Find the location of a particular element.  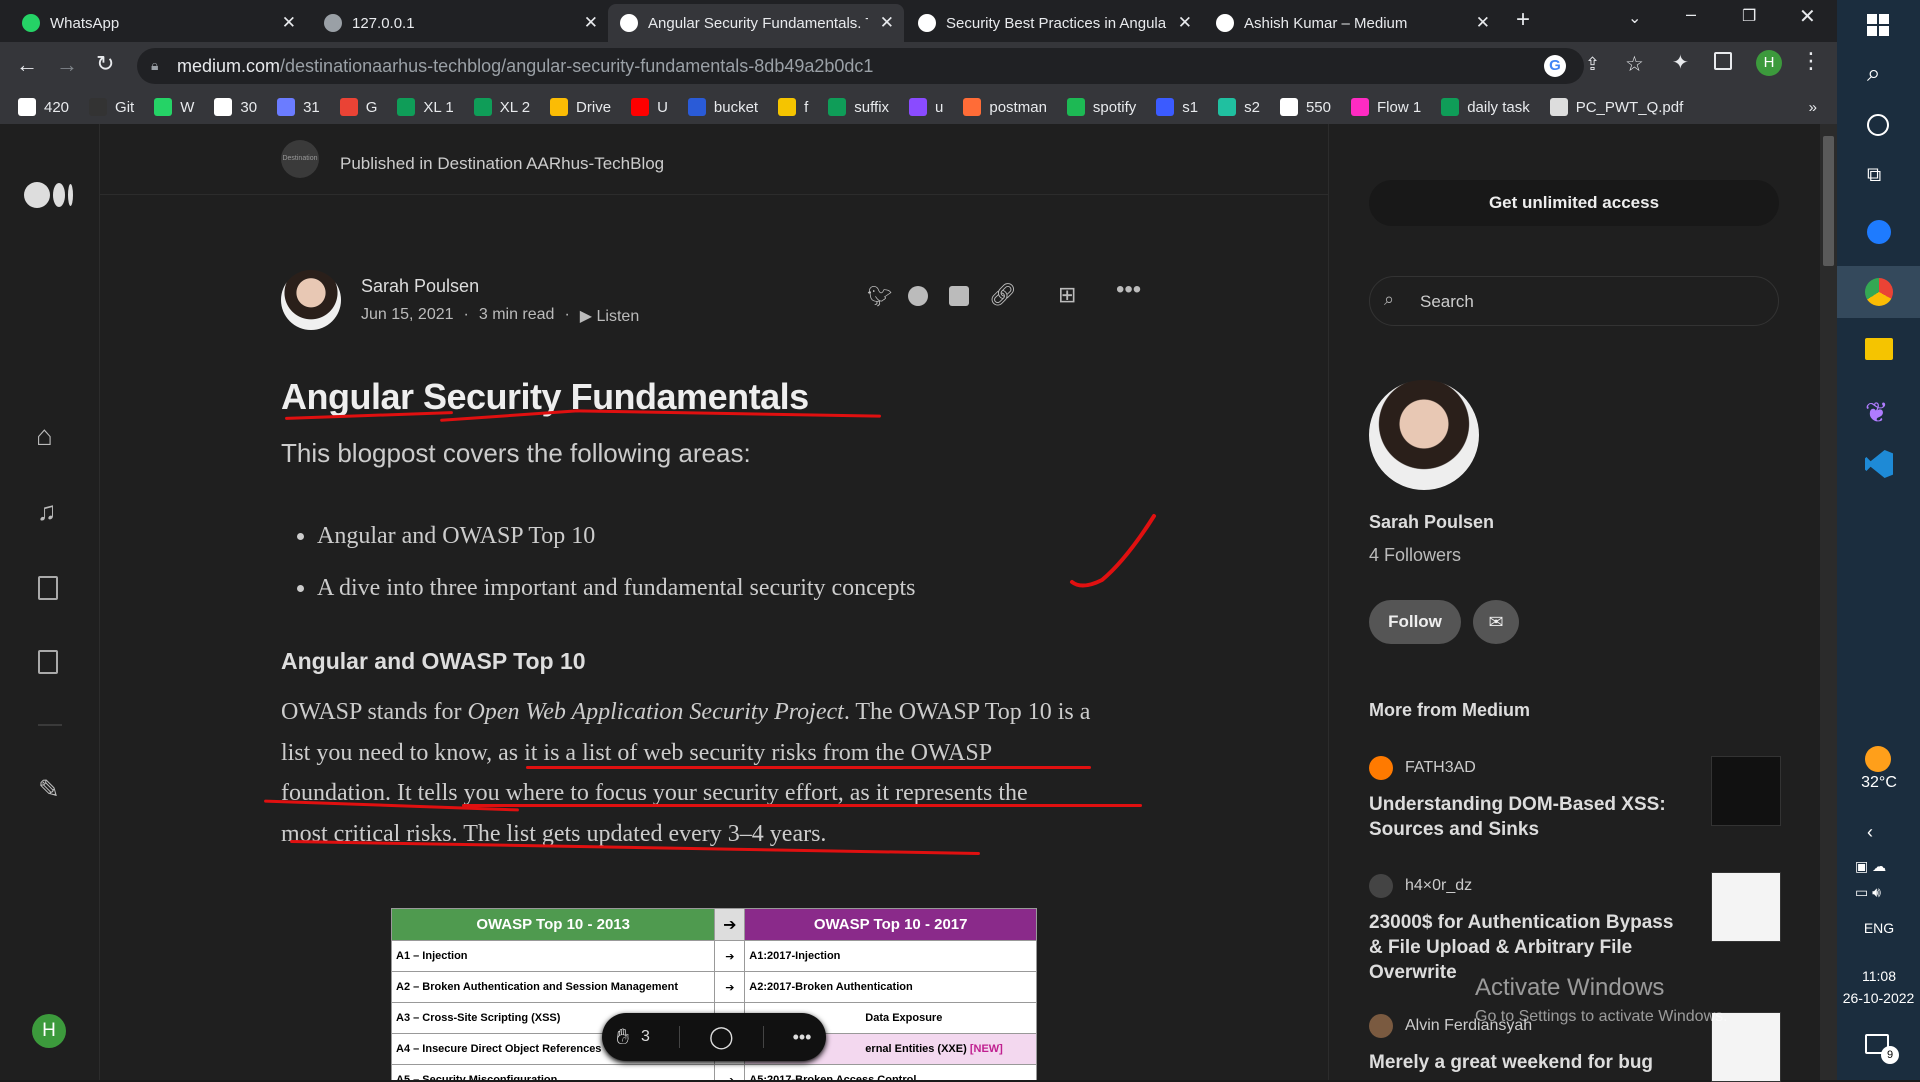

bookmark-item: daily task is located at coordinates (1485, 107).